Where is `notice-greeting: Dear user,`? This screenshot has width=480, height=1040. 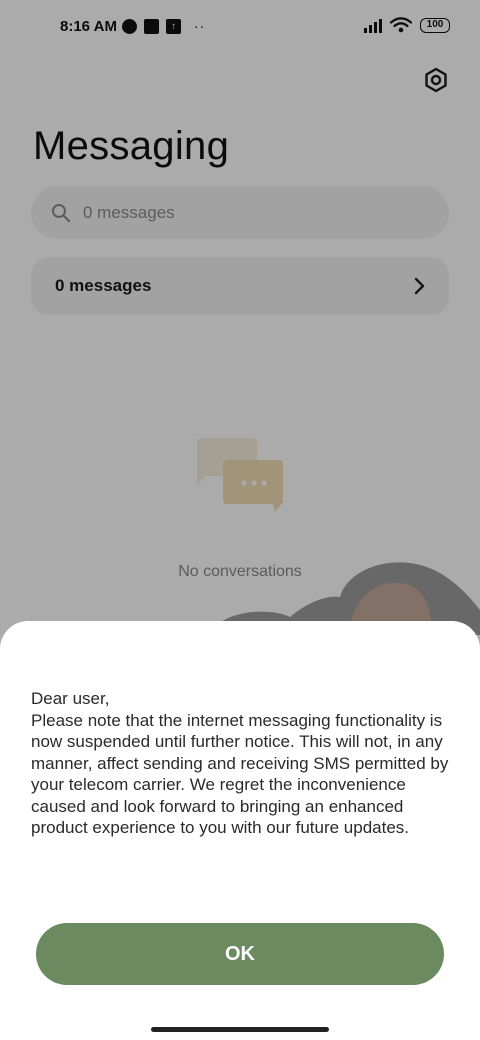
notice-greeting: Dear user, is located at coordinates (70, 698).